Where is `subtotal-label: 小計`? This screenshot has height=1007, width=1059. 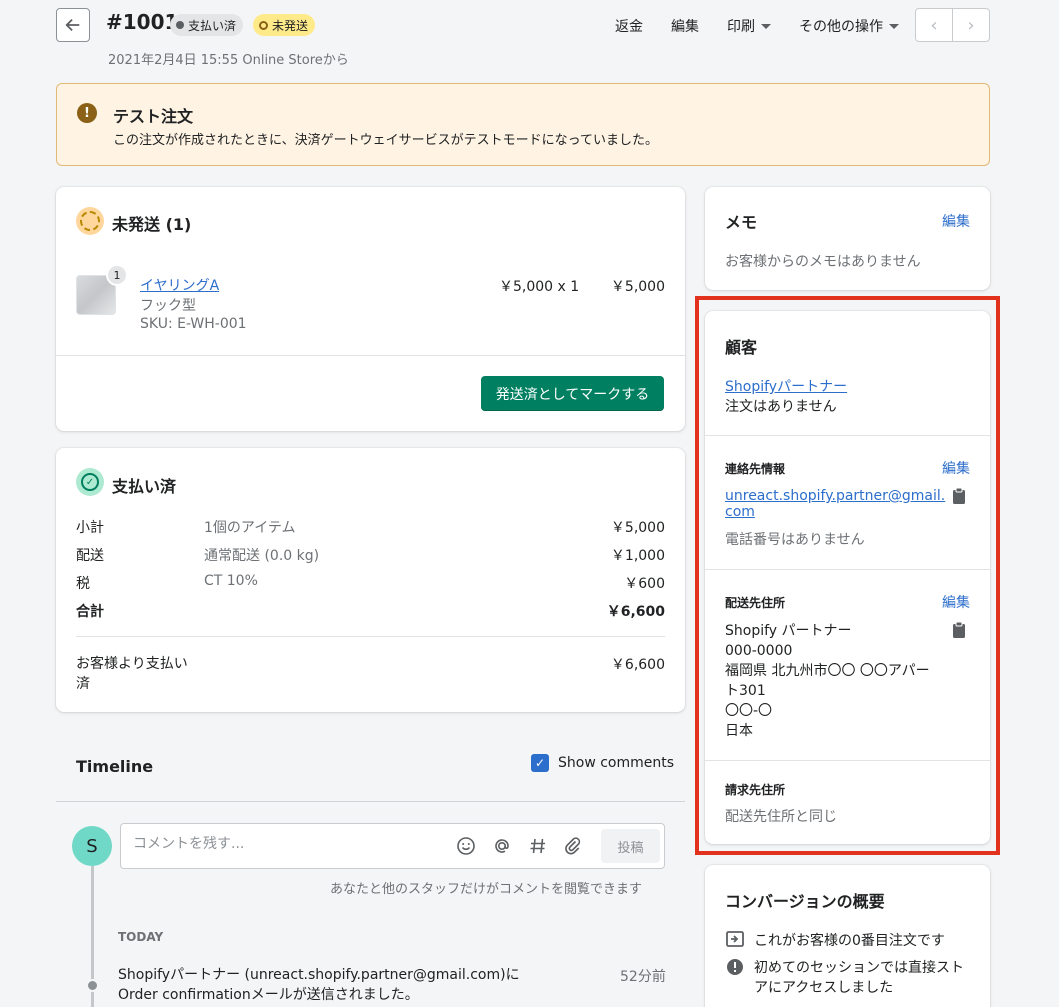 subtotal-label: 小計 is located at coordinates (90, 528).